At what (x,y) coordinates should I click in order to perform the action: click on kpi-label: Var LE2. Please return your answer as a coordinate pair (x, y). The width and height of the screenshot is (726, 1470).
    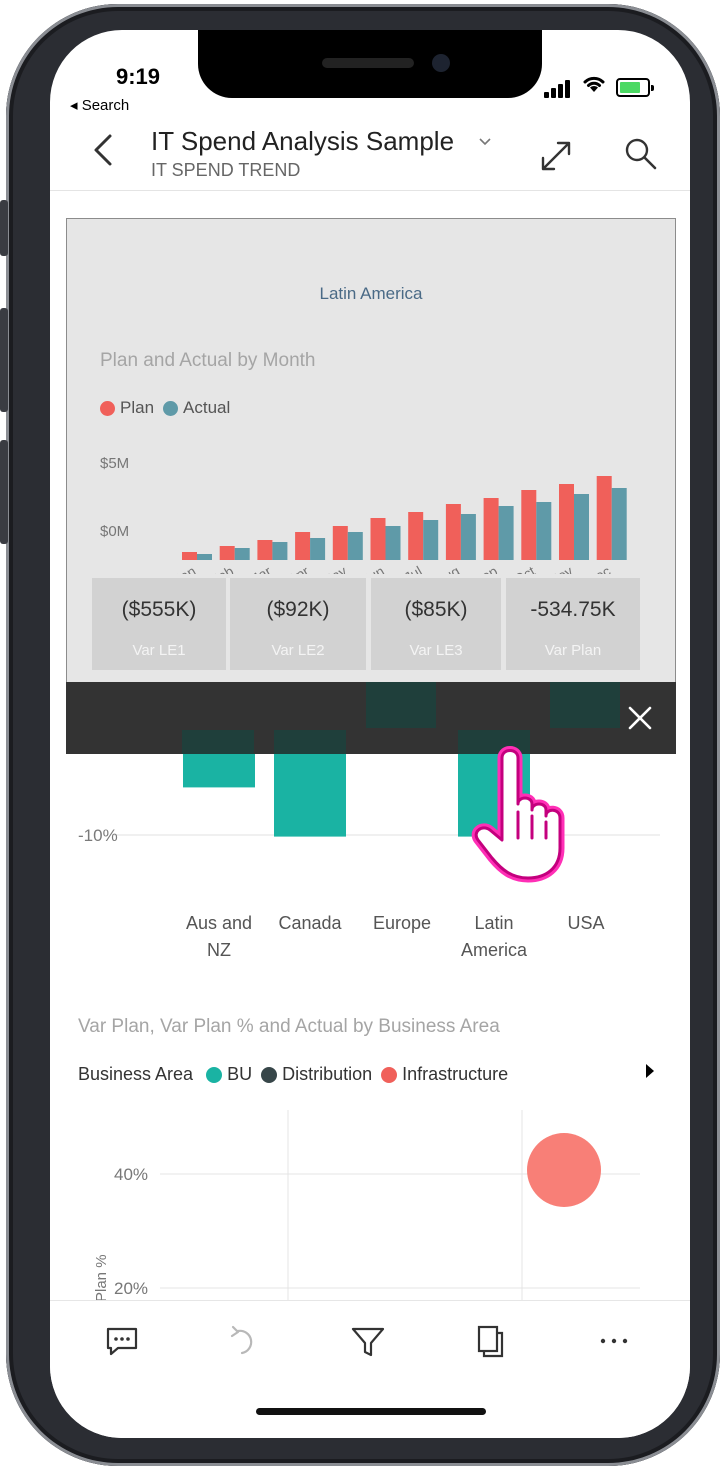
    Looking at the image, I should click on (298, 650).